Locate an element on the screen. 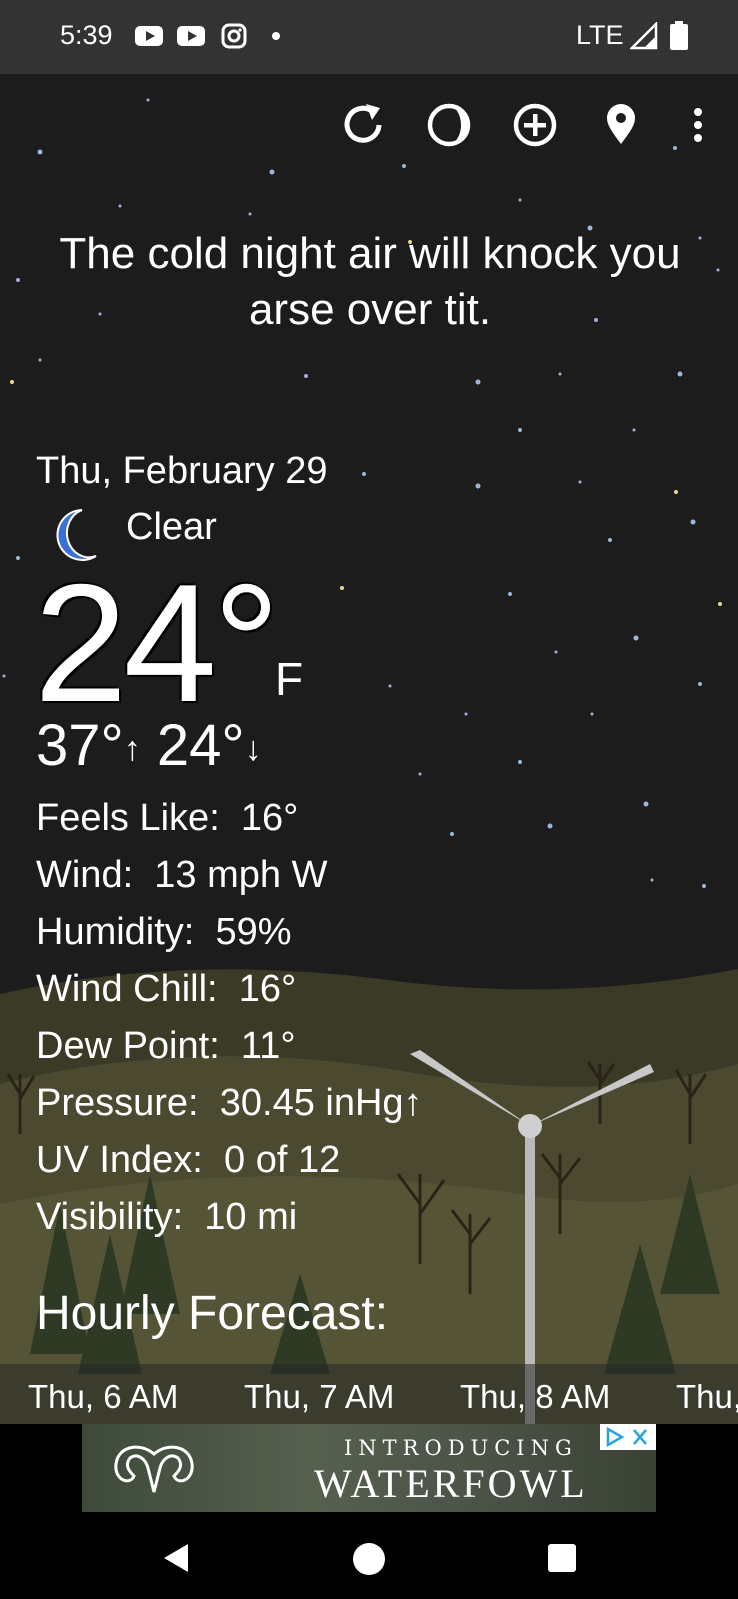 The image size is (738, 1599). home-icon is located at coordinates (369, 1559).